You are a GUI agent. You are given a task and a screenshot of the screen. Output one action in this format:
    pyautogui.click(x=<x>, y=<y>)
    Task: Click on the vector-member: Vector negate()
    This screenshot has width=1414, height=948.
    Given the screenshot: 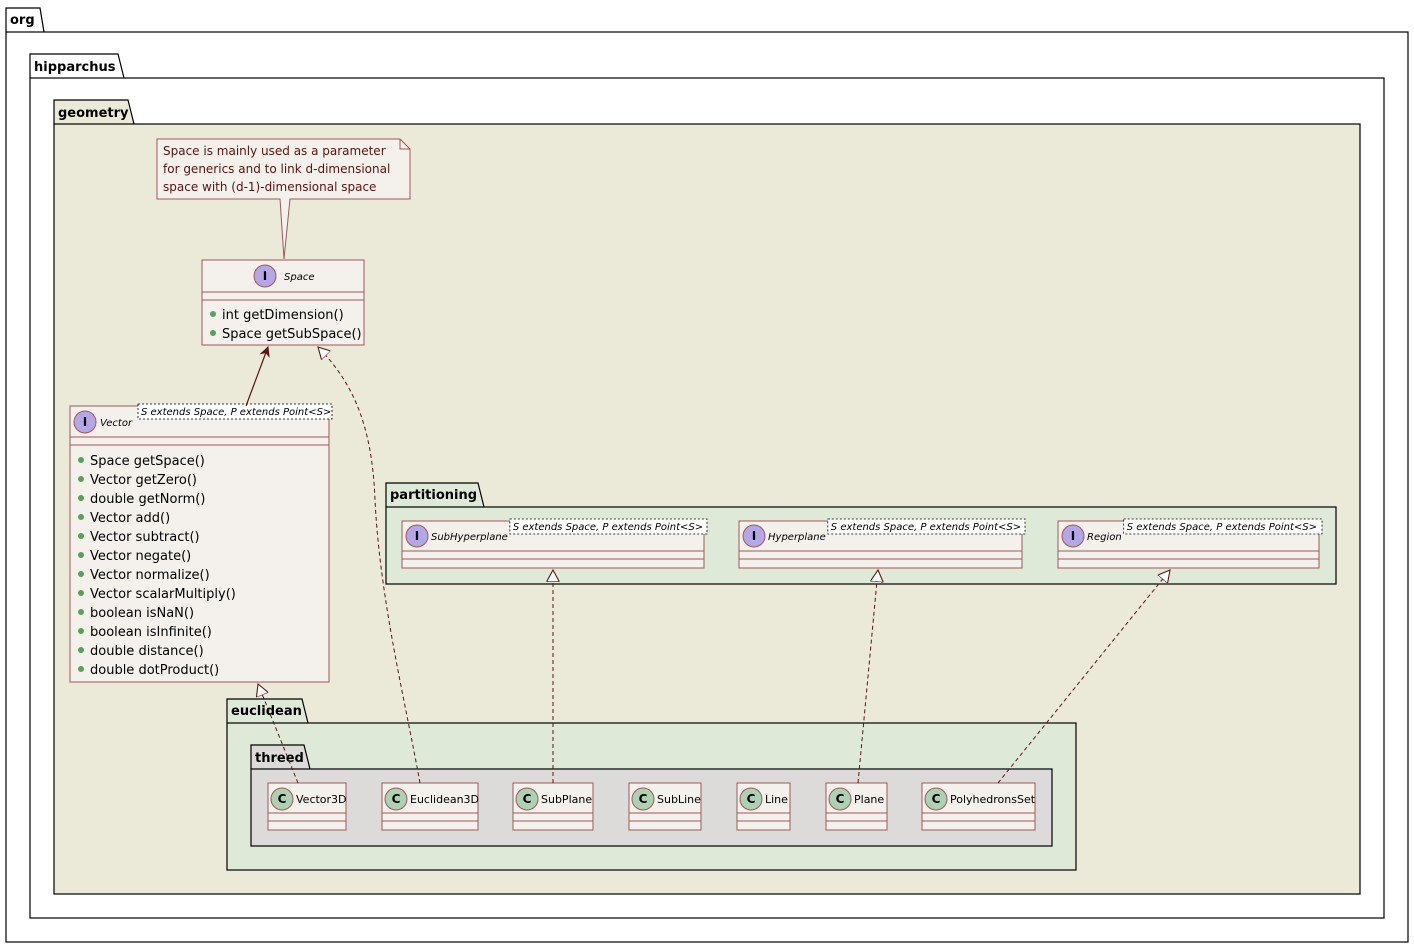 What is the action you would take?
    pyautogui.click(x=140, y=556)
    